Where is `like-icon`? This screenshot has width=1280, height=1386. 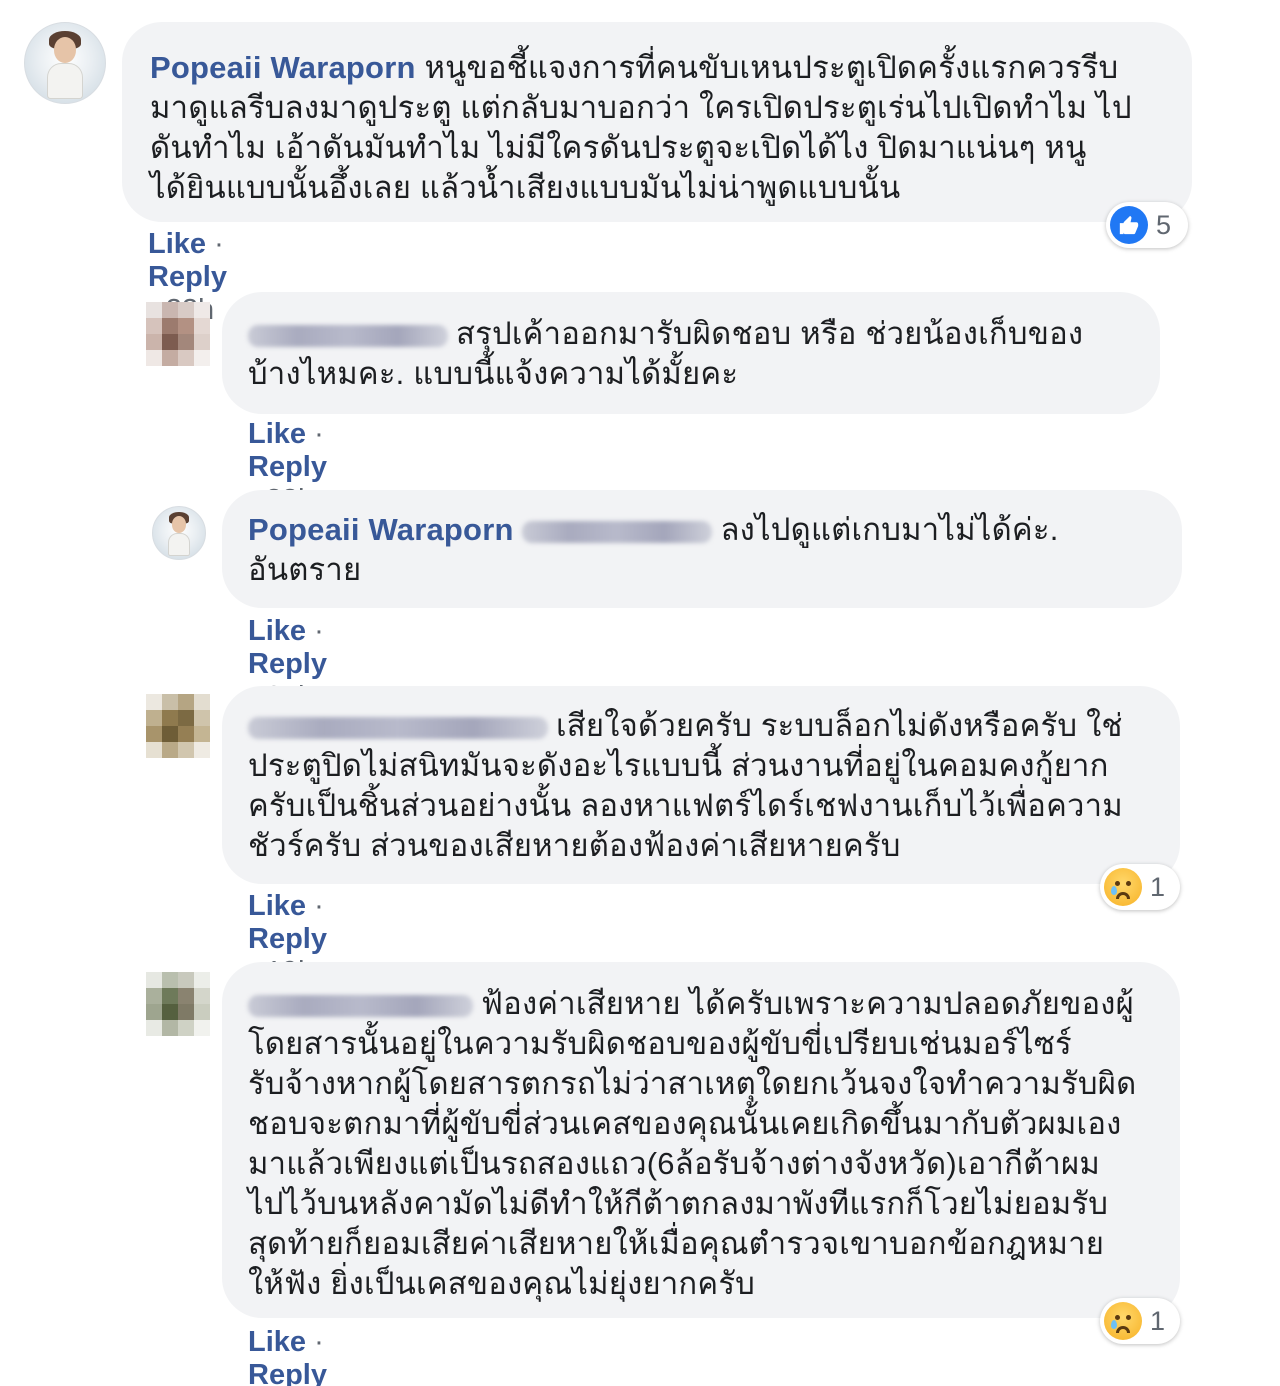
like-icon is located at coordinates (1129, 225).